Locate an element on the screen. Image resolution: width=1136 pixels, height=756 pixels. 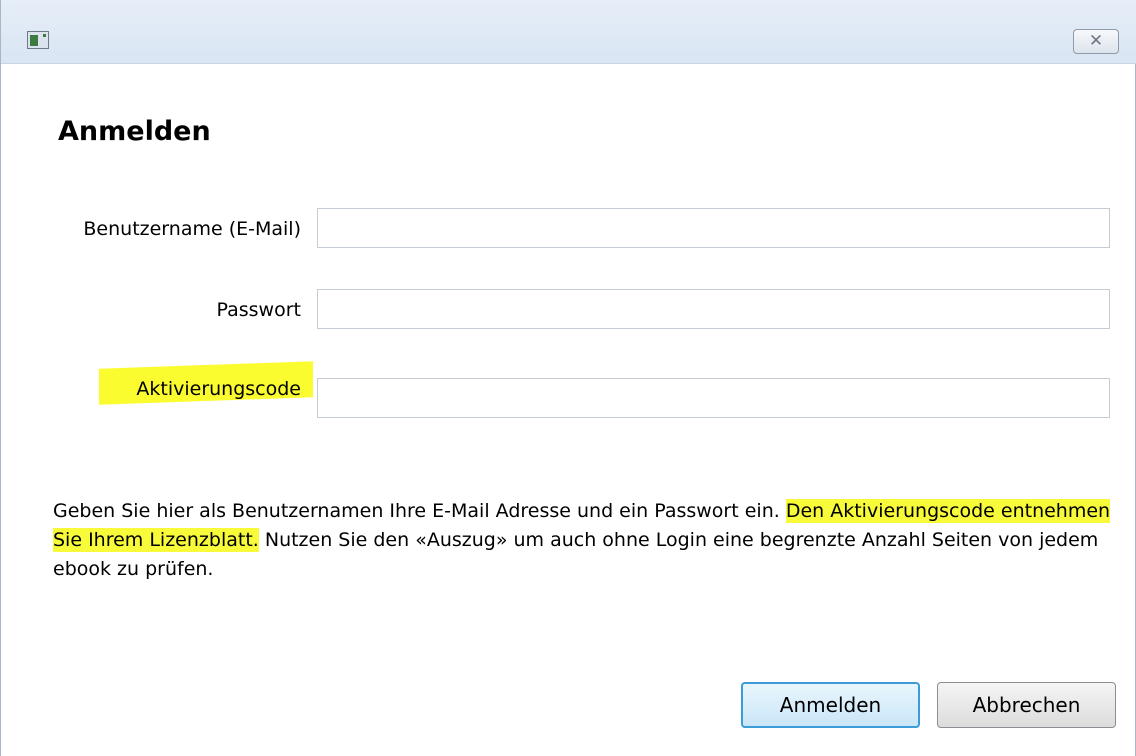
activation-code-label: Aktivierungscode is located at coordinates (218, 389).